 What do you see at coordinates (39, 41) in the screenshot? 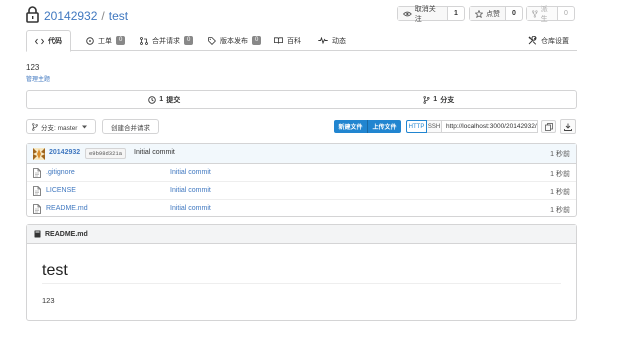
I see `code-icon` at bounding box center [39, 41].